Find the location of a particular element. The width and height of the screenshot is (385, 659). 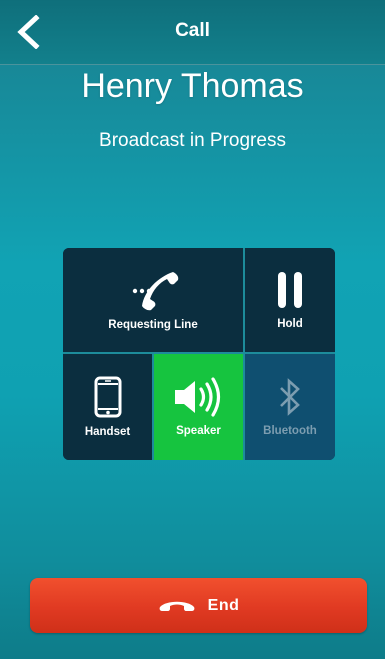

handset-button: Handset is located at coordinates (107, 407).